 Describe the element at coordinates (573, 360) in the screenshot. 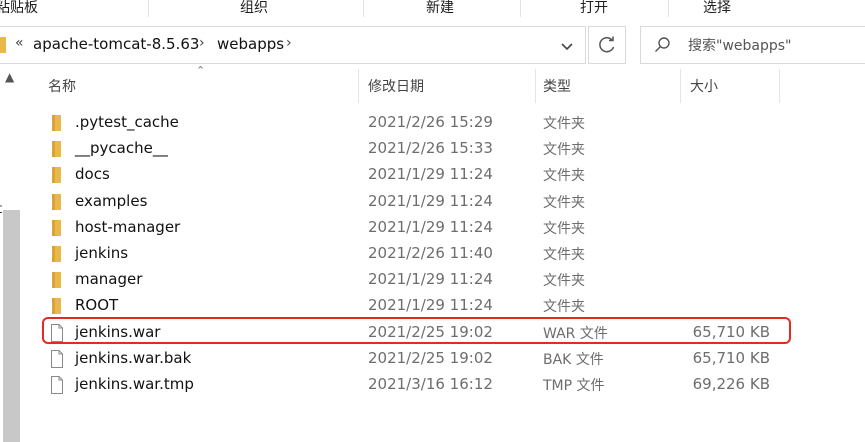

I see `file-type: BAK 文件` at that location.